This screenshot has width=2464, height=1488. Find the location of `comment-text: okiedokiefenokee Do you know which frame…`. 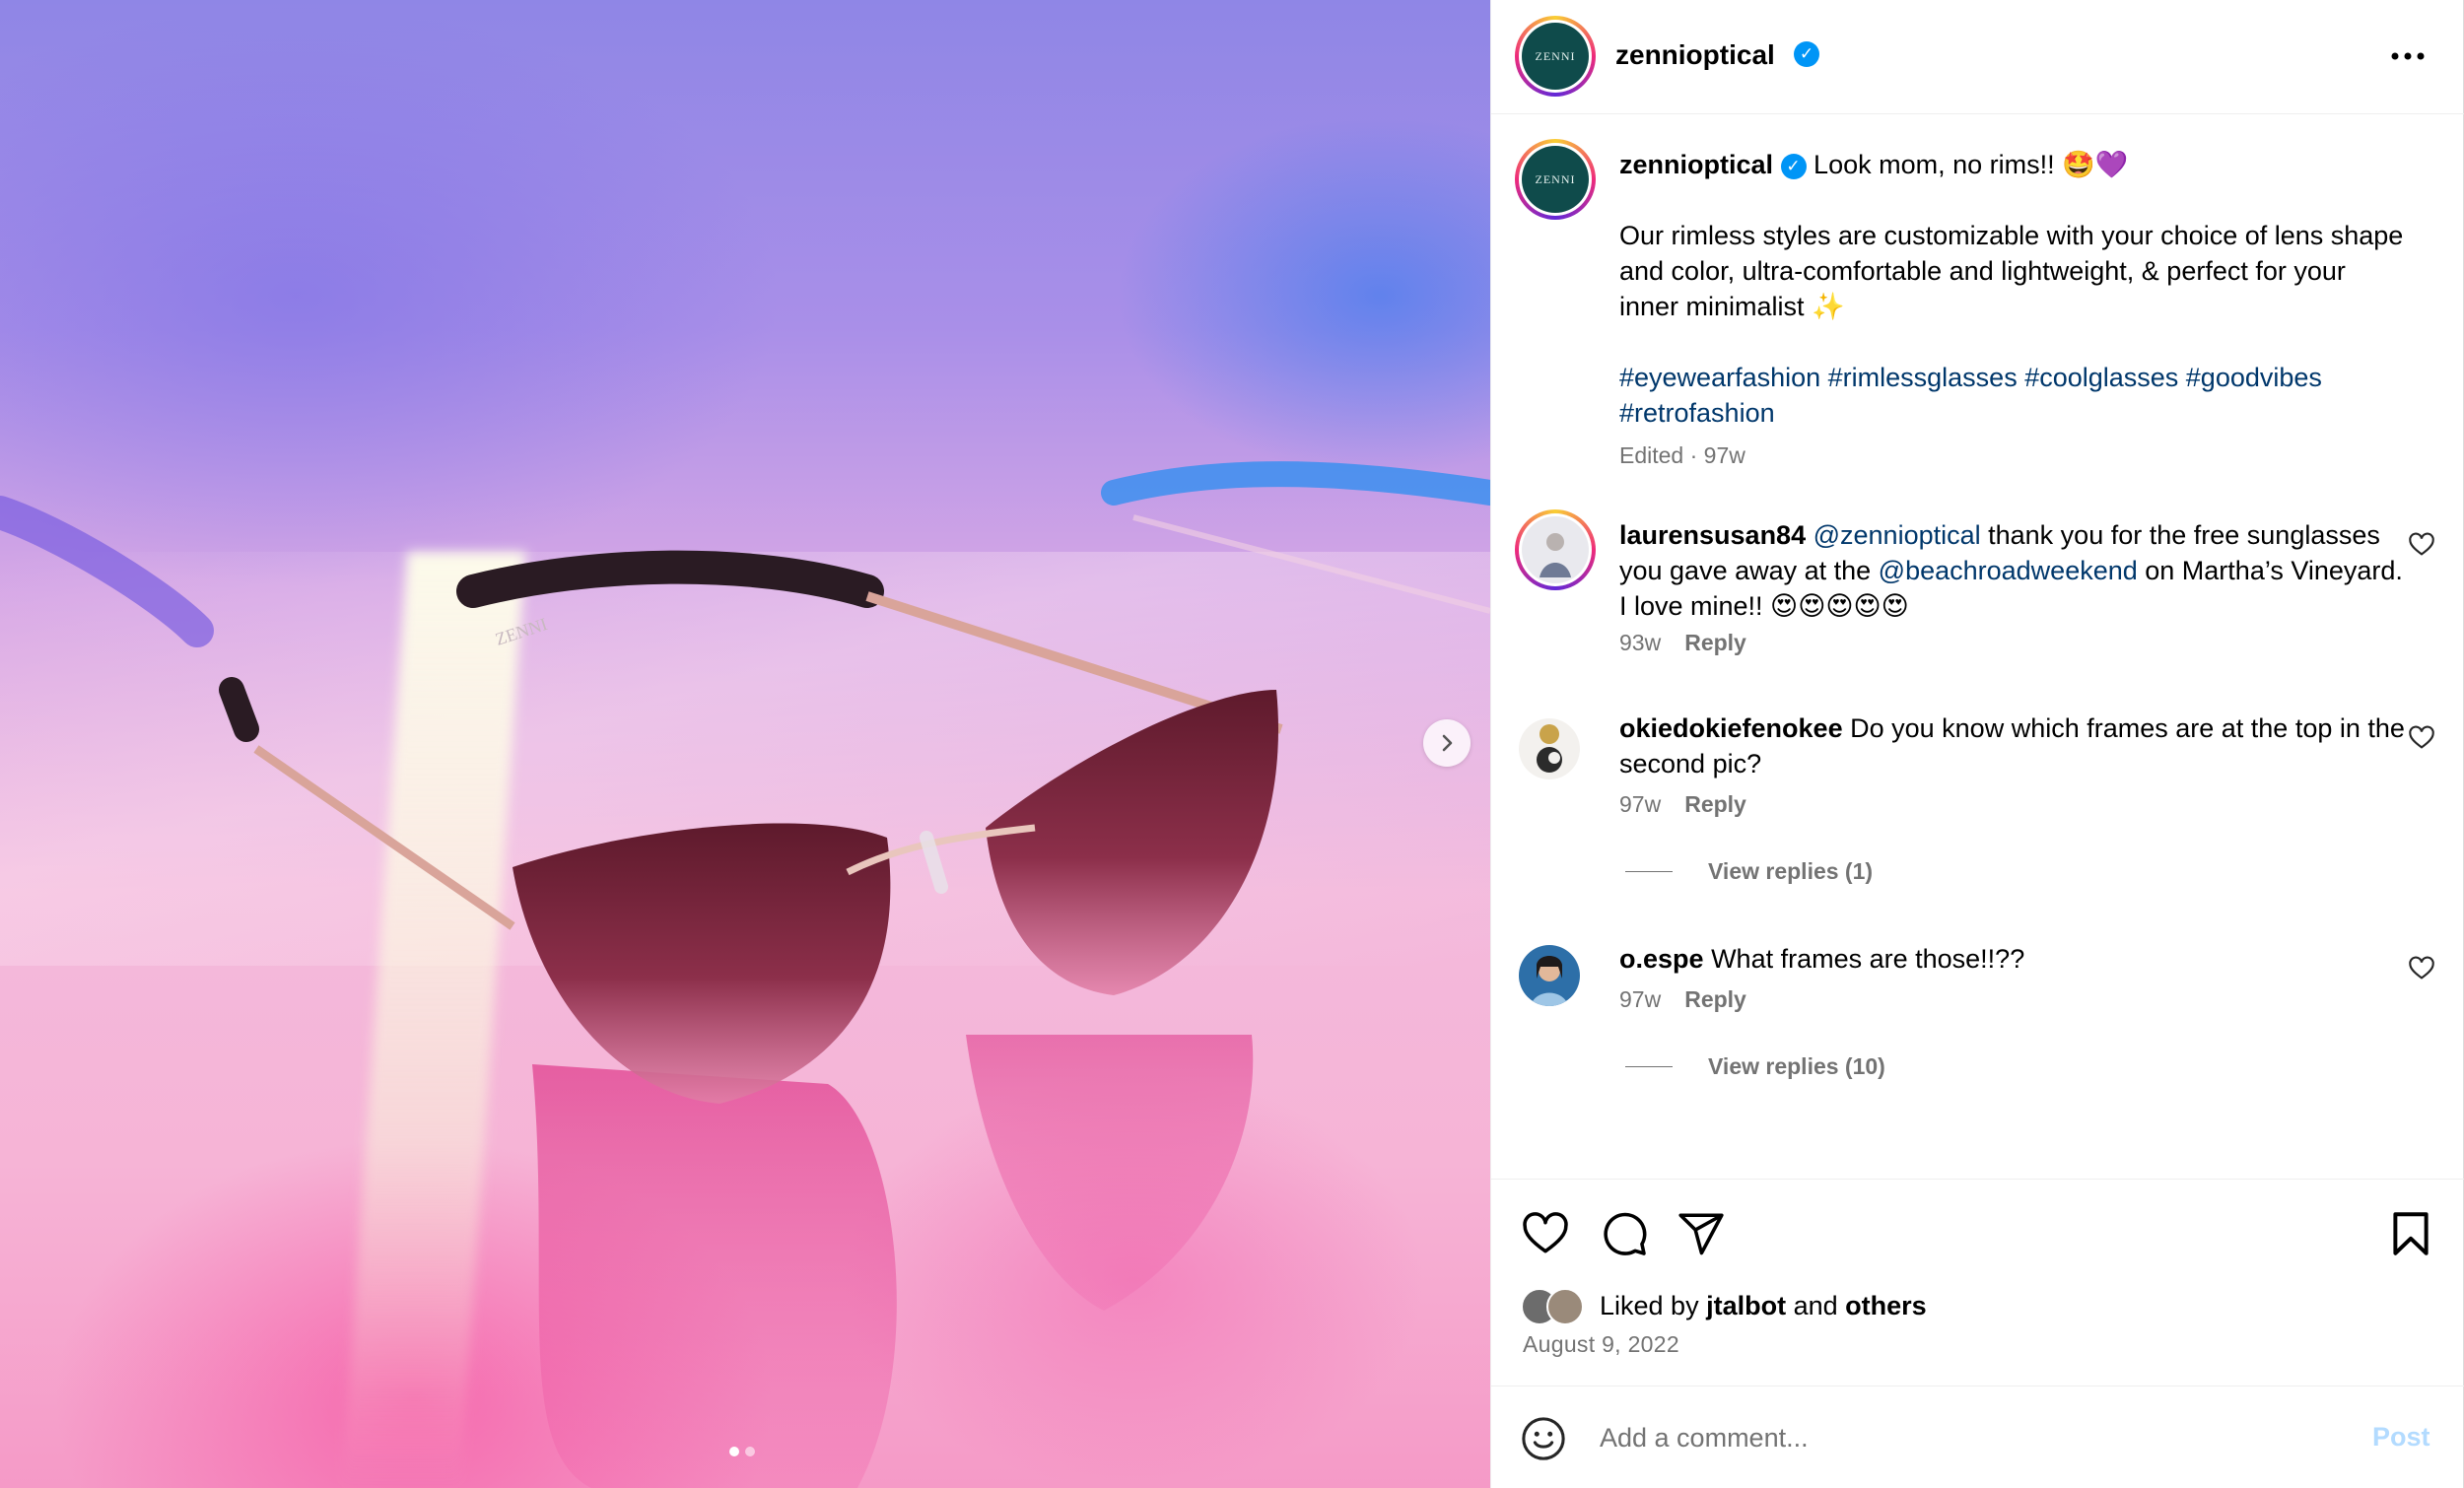

comment-text: okiedokiefenokee Do you know which frame… is located at coordinates (2013, 745).